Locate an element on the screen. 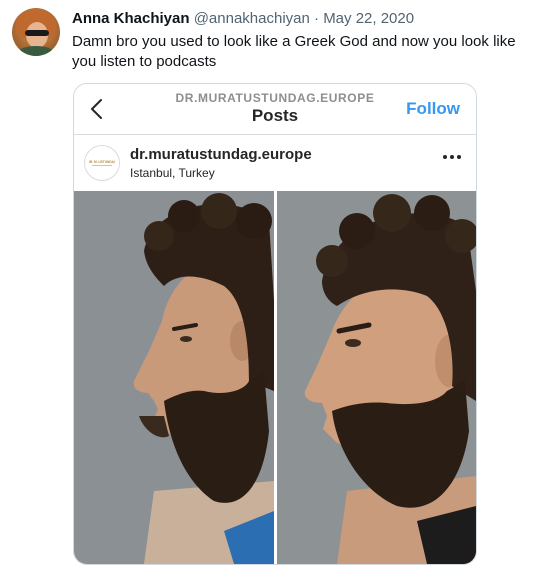 Image resolution: width=553 pixels, height=565 pixels. instagram-top-bar: DR.MURATUSTUNDAG.EUROPE Posts Follow is located at coordinates (275, 109).